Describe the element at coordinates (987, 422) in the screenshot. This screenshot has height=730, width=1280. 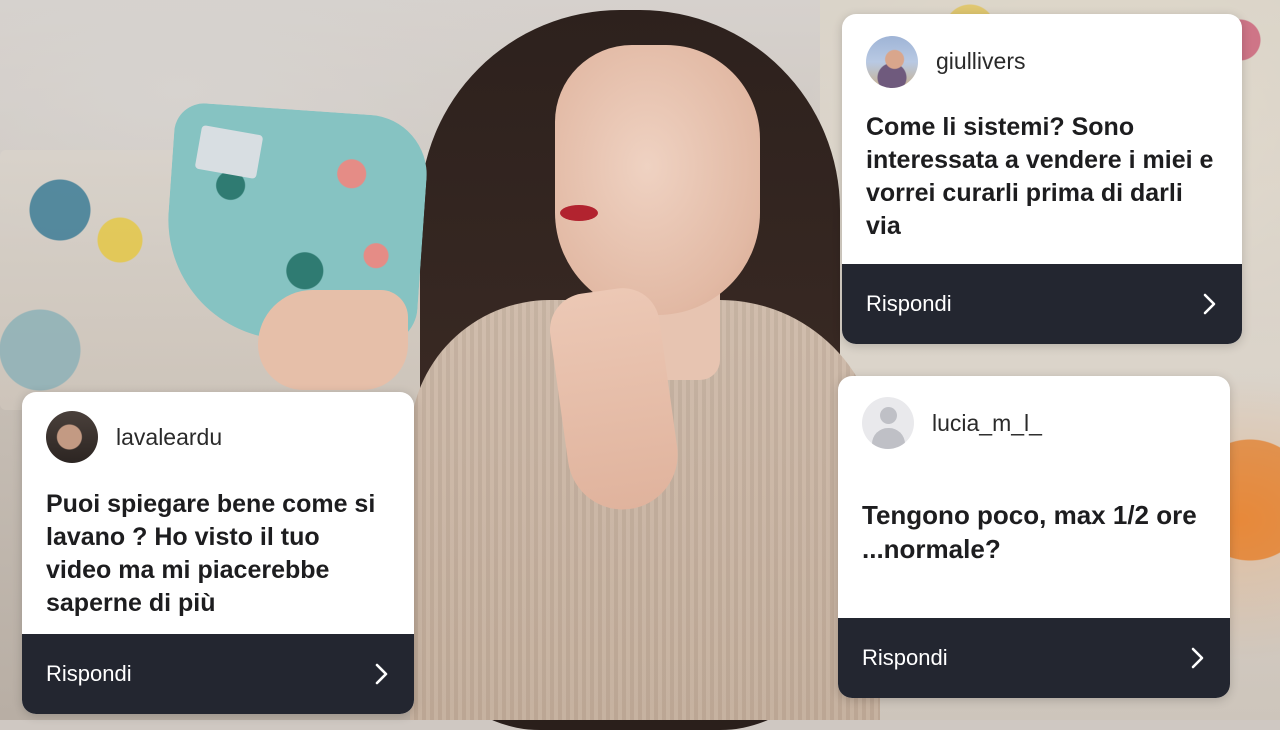
I see `username: lucia_m_l_` at that location.